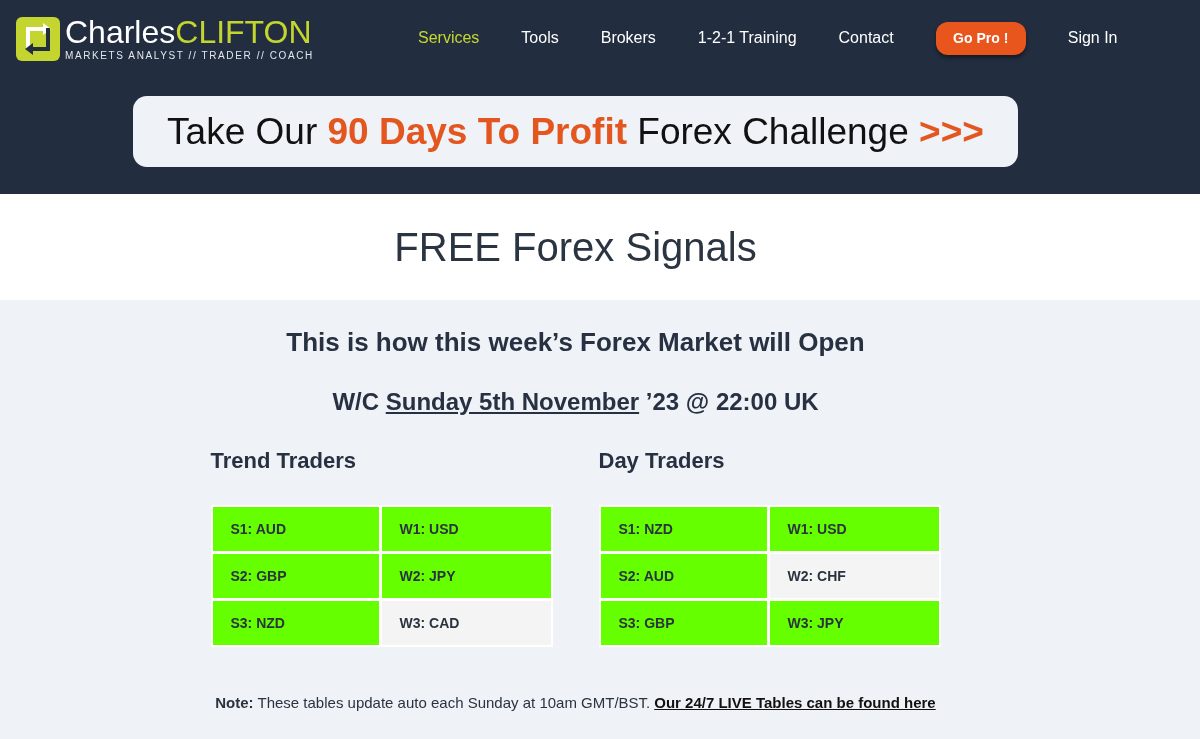  Describe the element at coordinates (295, 576) in the screenshot. I see `signal-cell: S2: GBP` at that location.